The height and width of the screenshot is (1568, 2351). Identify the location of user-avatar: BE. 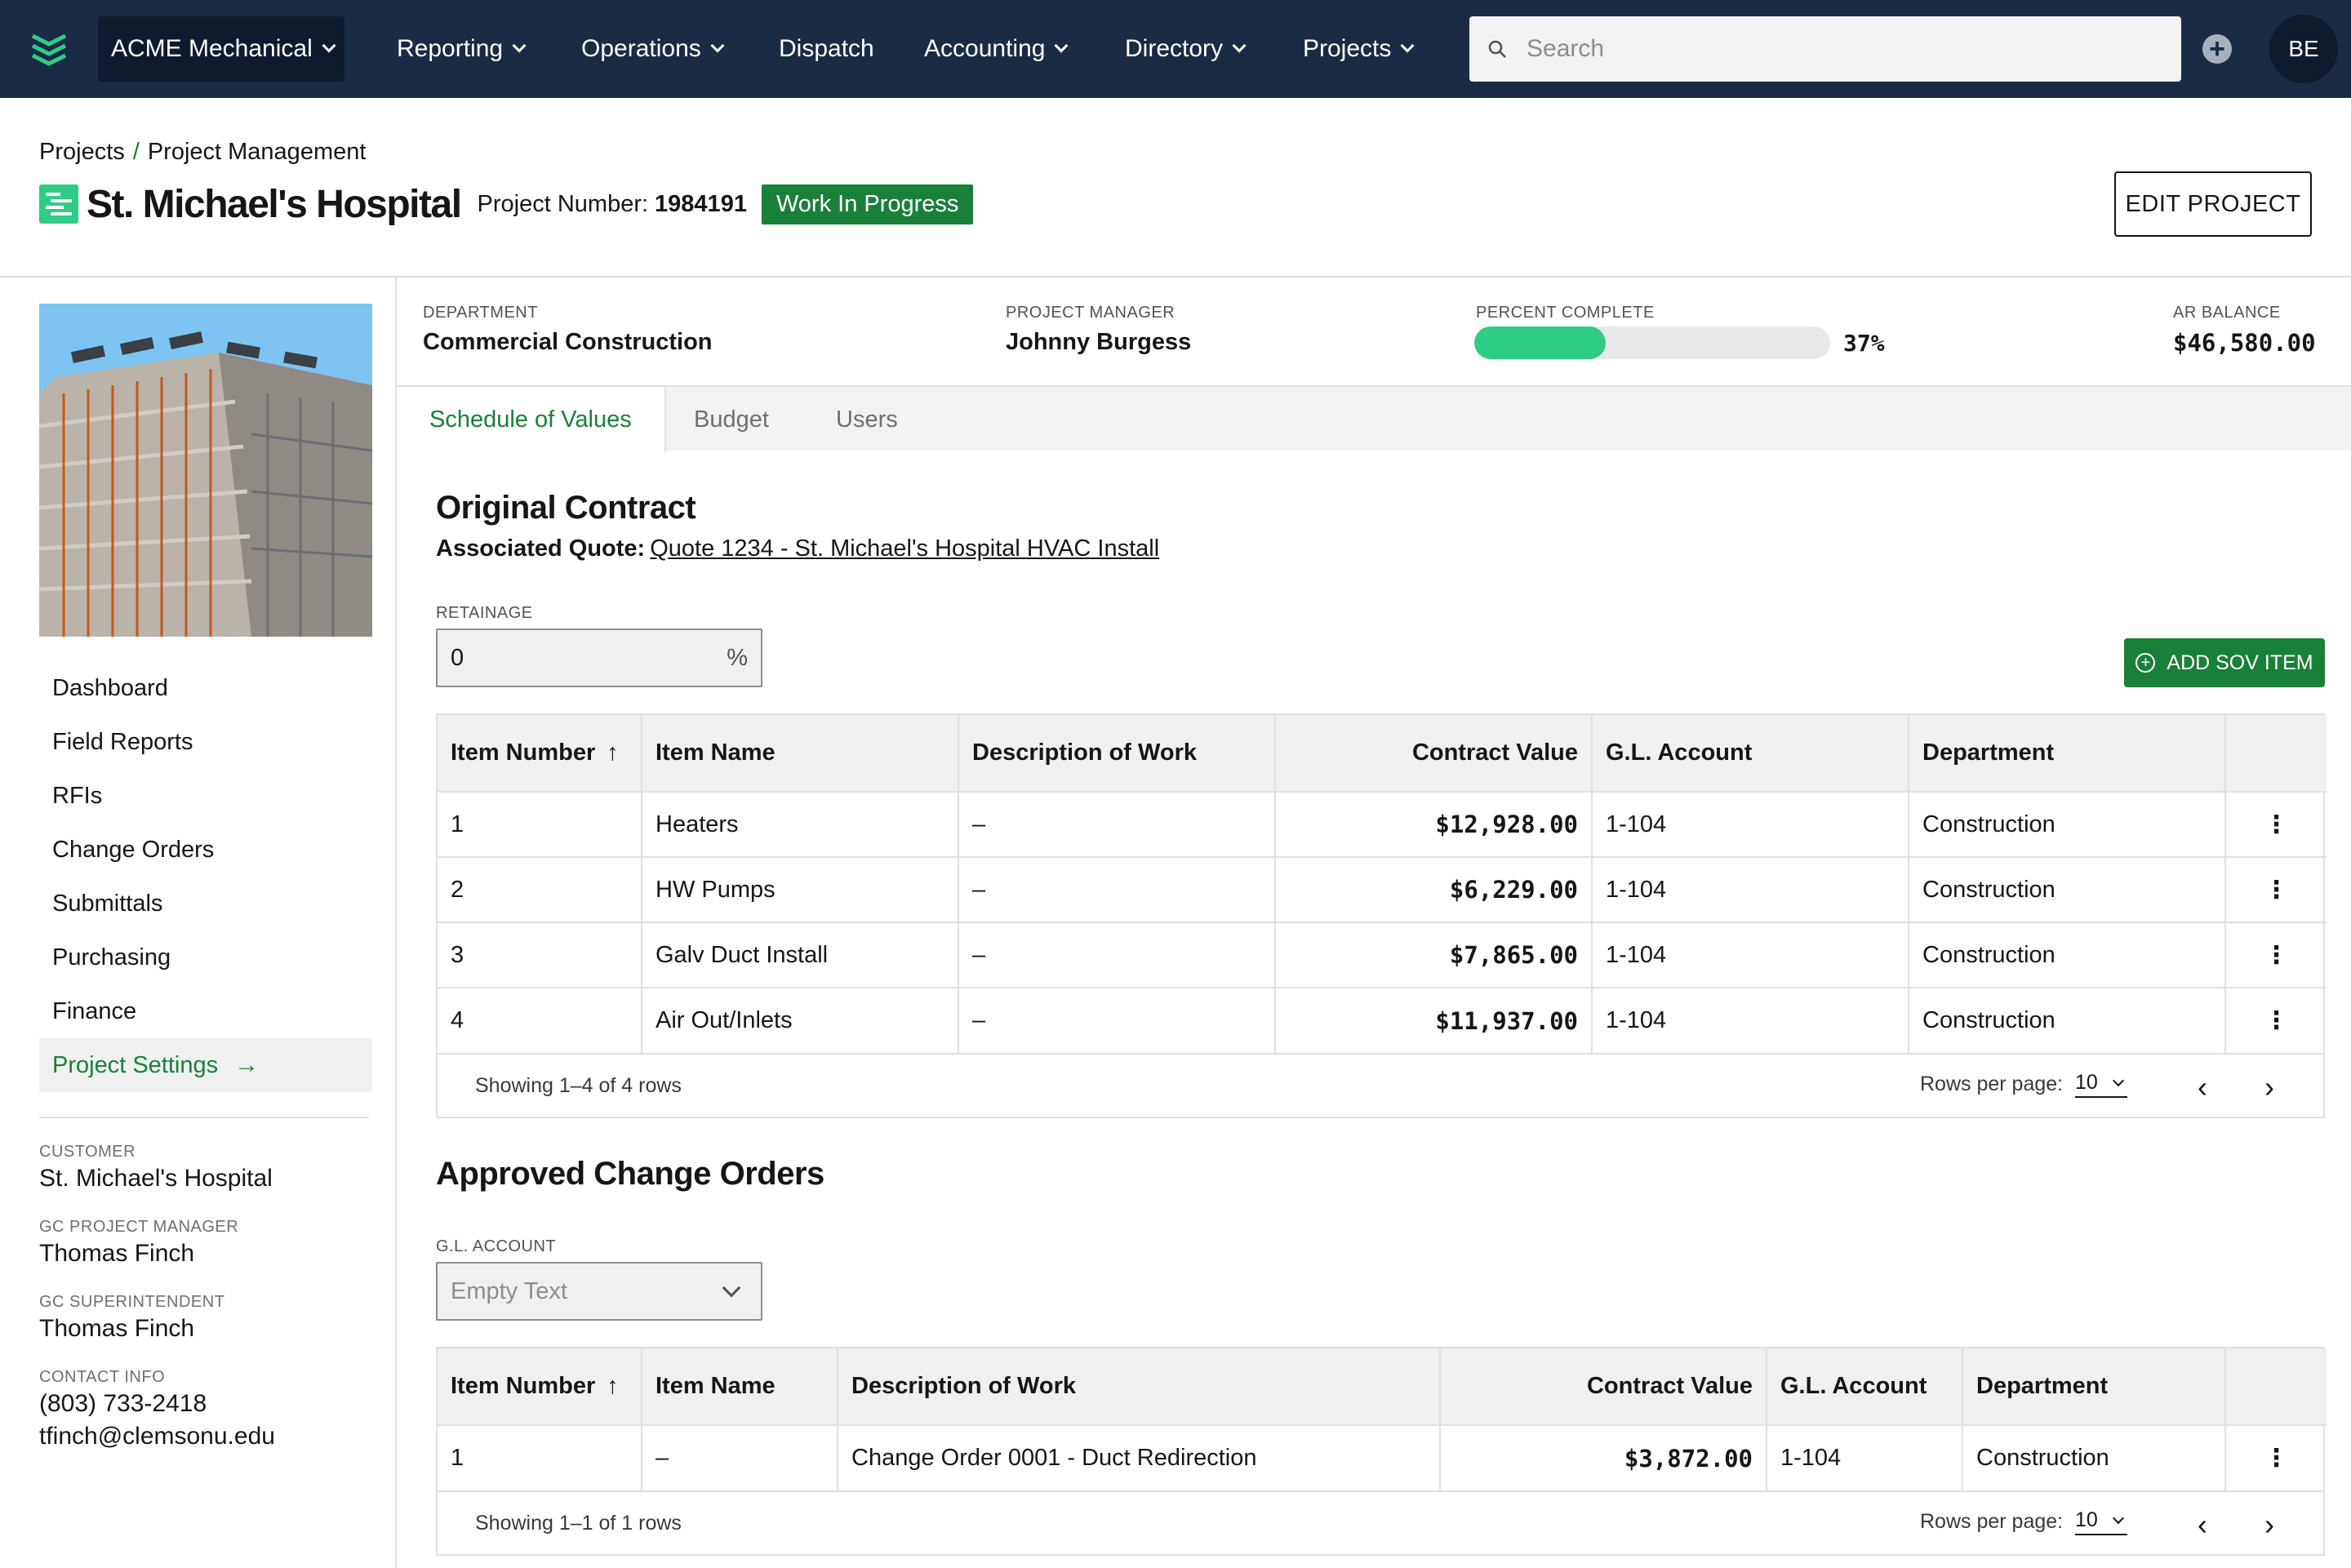
(2303, 49).